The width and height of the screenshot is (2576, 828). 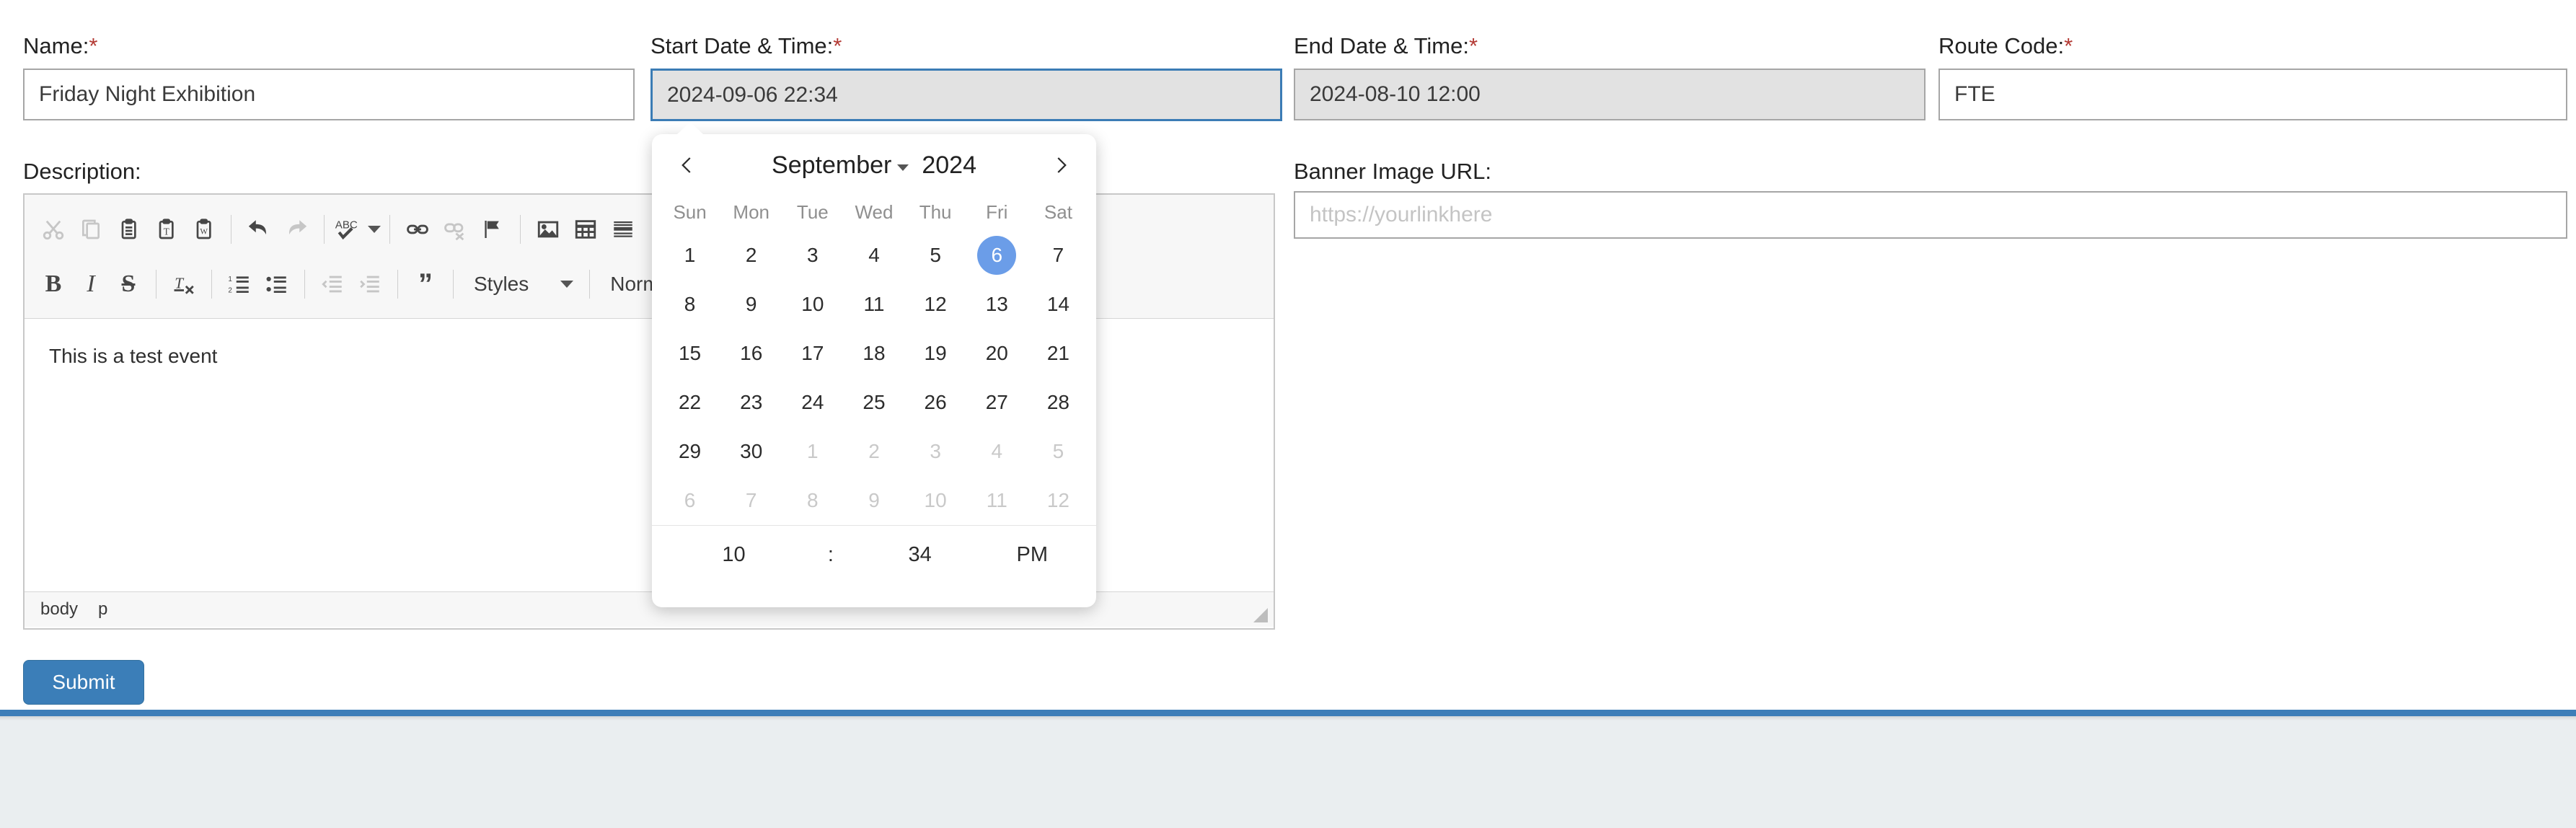 What do you see at coordinates (329, 94) in the screenshot?
I see `name-input: Friday Night Exhibition` at bounding box center [329, 94].